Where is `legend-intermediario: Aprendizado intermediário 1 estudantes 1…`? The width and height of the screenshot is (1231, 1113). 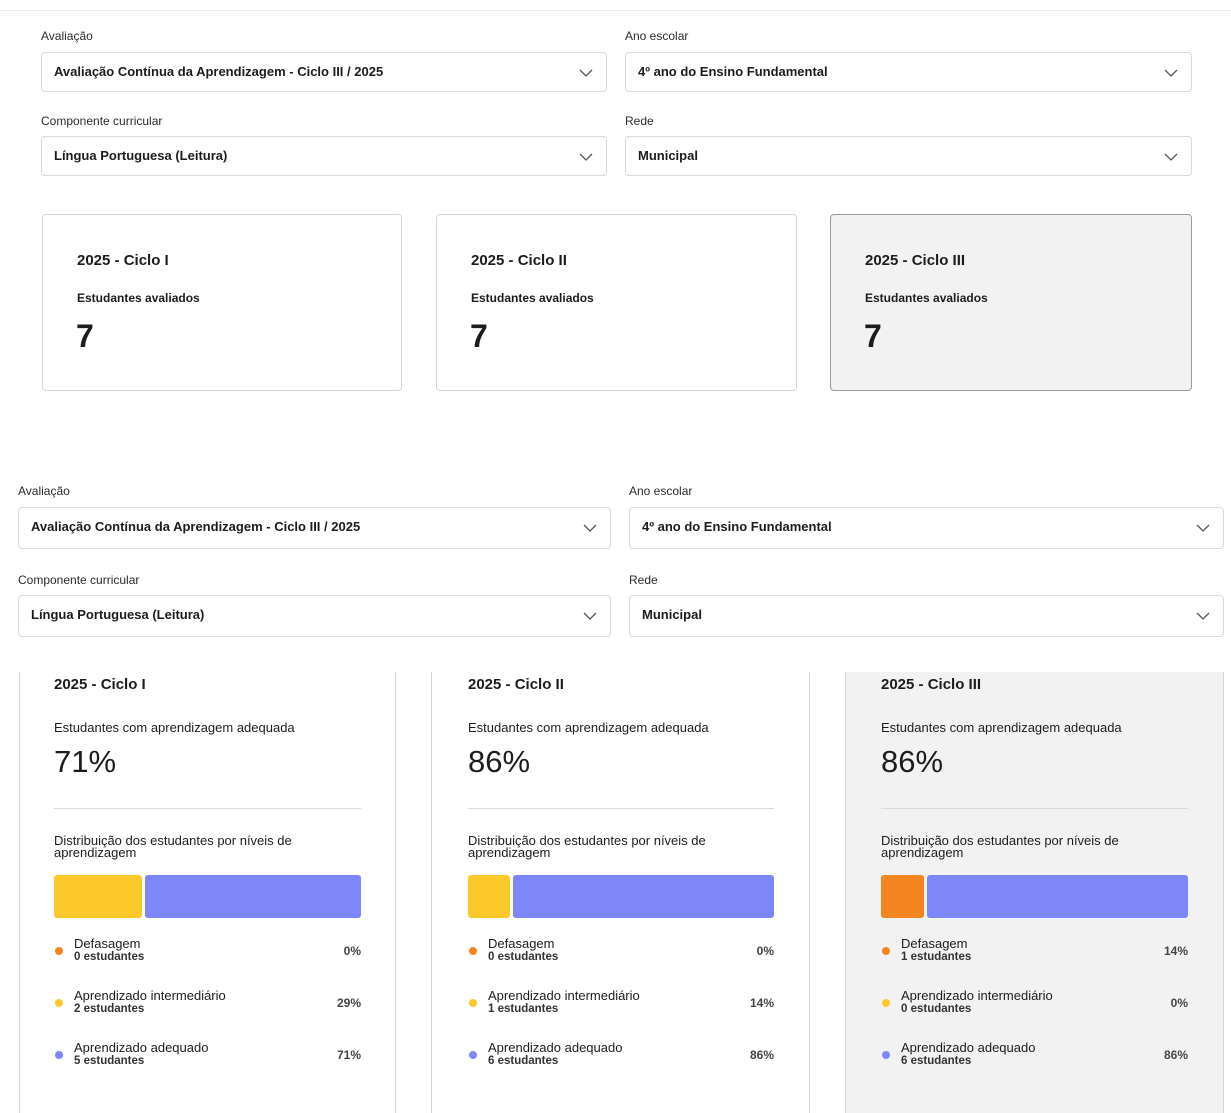
legend-intermediario: Aprendizado intermediário 1 estudantes 1… is located at coordinates (621, 1003).